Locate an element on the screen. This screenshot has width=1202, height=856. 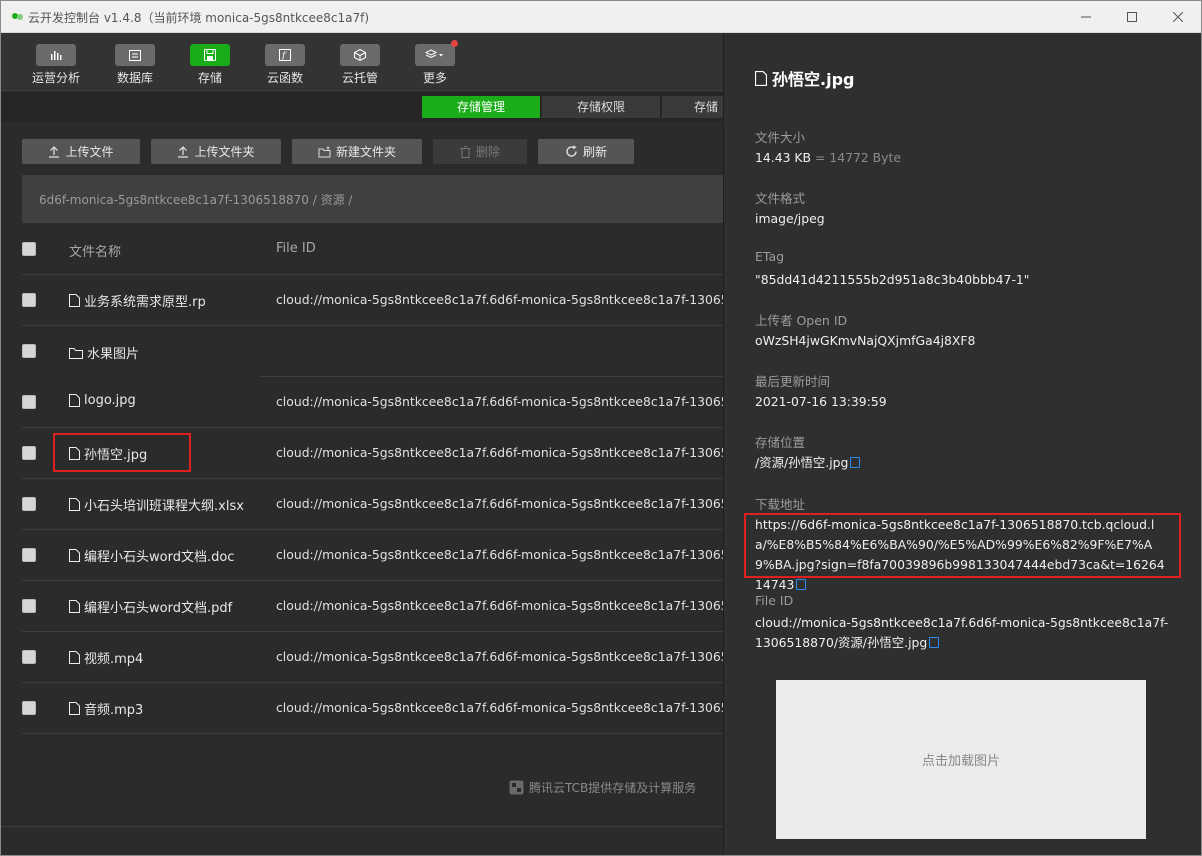
column-header-name: 文件名称 is located at coordinates (95, 252).